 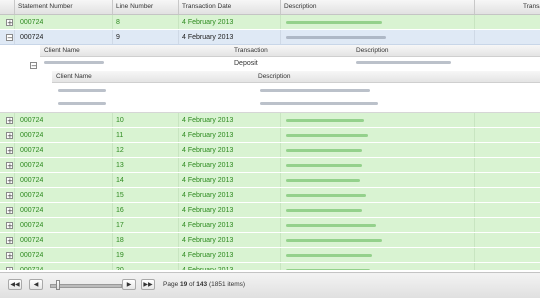 I want to click on detail-header-description: Description, so click(x=372, y=51).